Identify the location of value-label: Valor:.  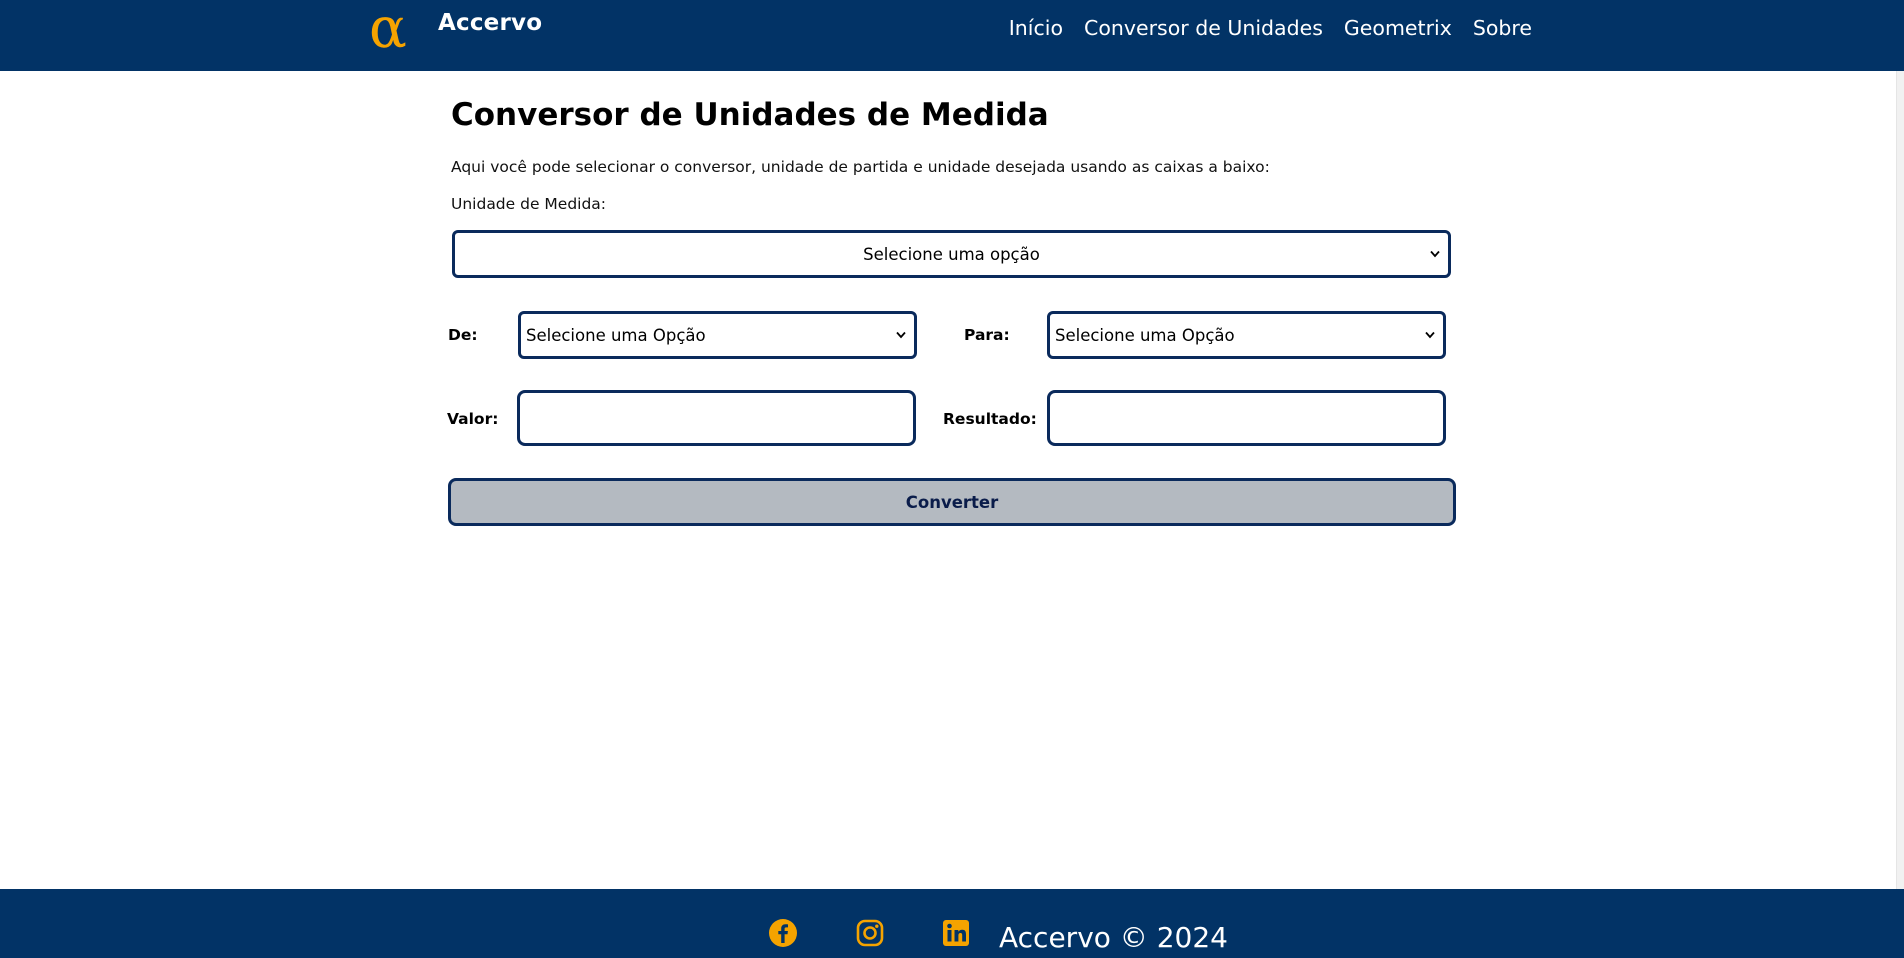
(473, 419).